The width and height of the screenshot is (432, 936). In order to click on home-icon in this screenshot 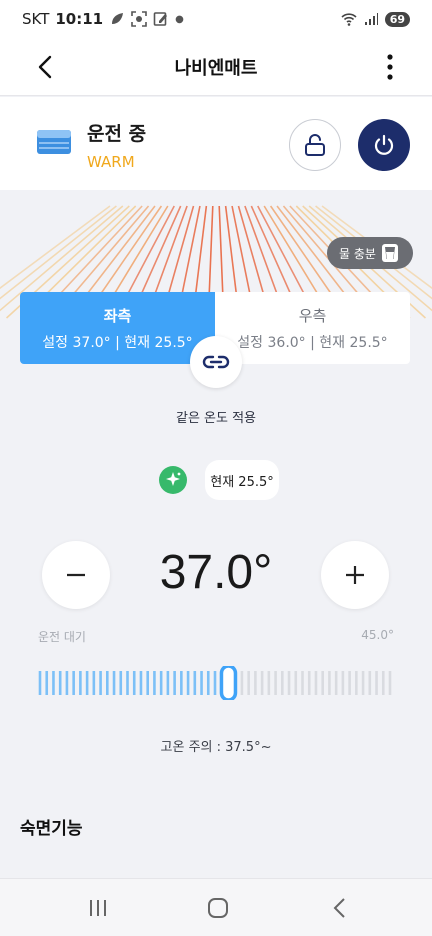, I will do `click(218, 908)`.